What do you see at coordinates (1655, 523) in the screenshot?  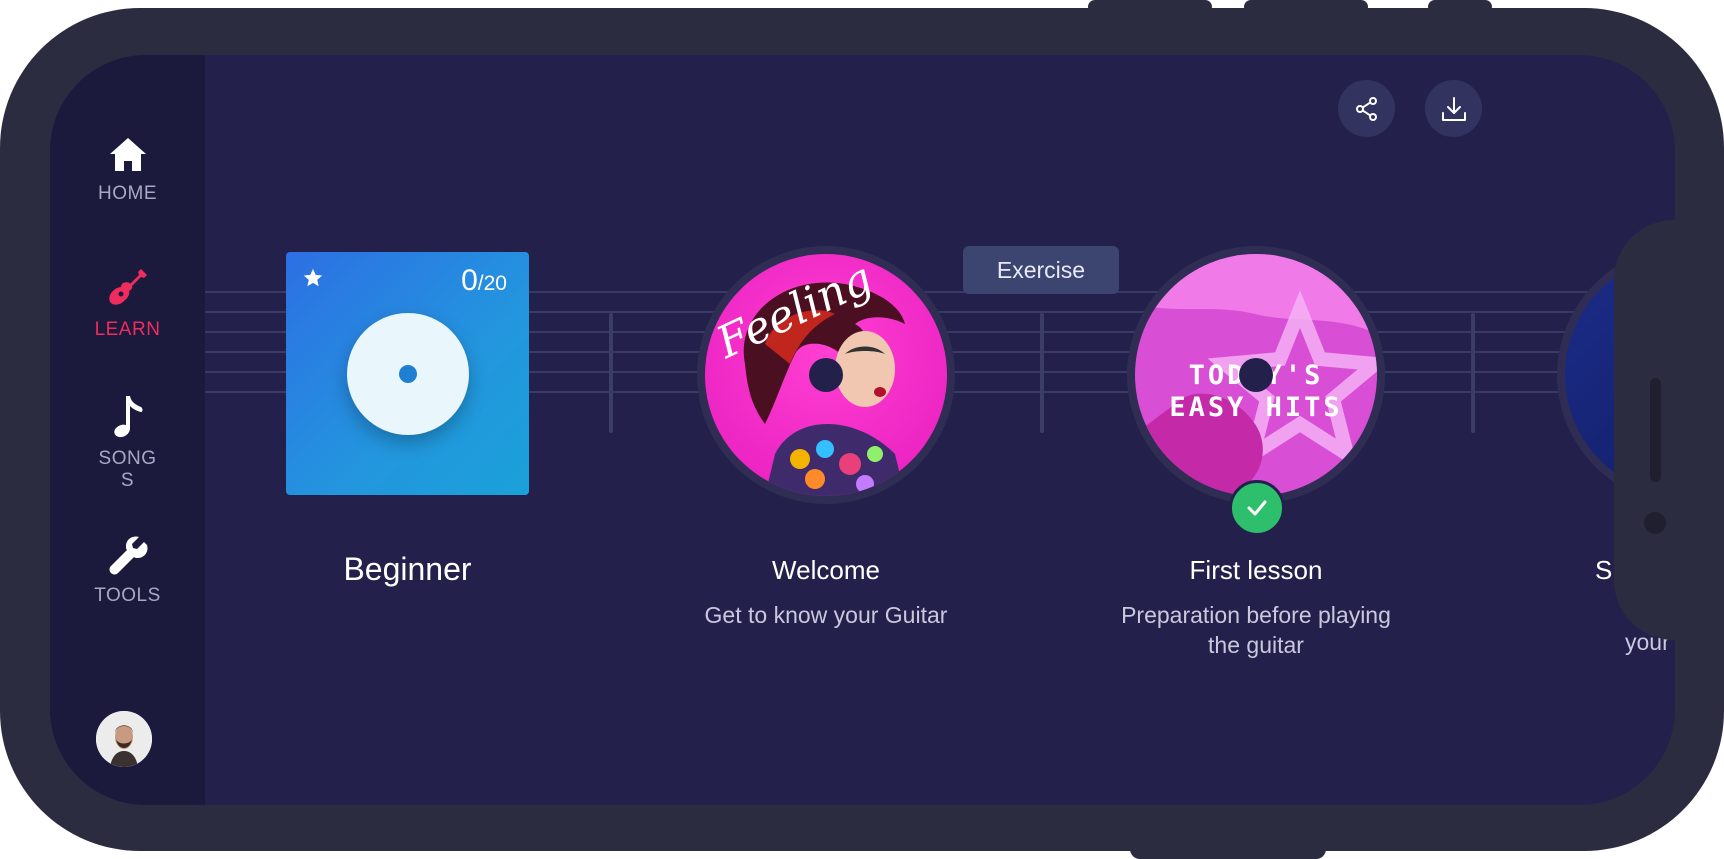 I see `phone-camera` at bounding box center [1655, 523].